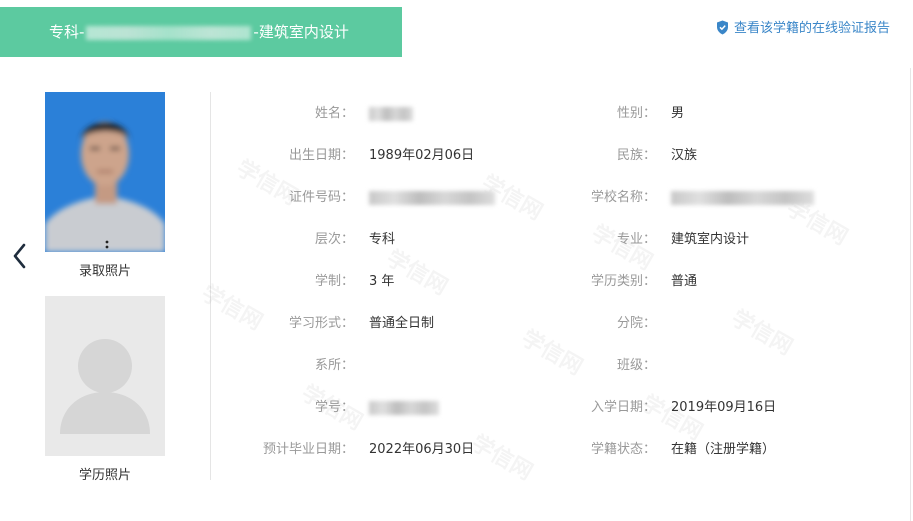  Describe the element at coordinates (402, 323) in the screenshot. I see `study-form-value: 普通全日制` at that location.